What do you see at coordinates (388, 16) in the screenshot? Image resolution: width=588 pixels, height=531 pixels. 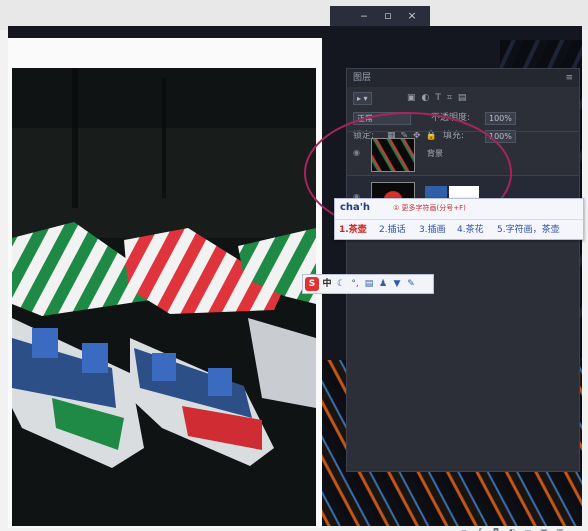 I see `restore-icon: ▫` at bounding box center [388, 16].